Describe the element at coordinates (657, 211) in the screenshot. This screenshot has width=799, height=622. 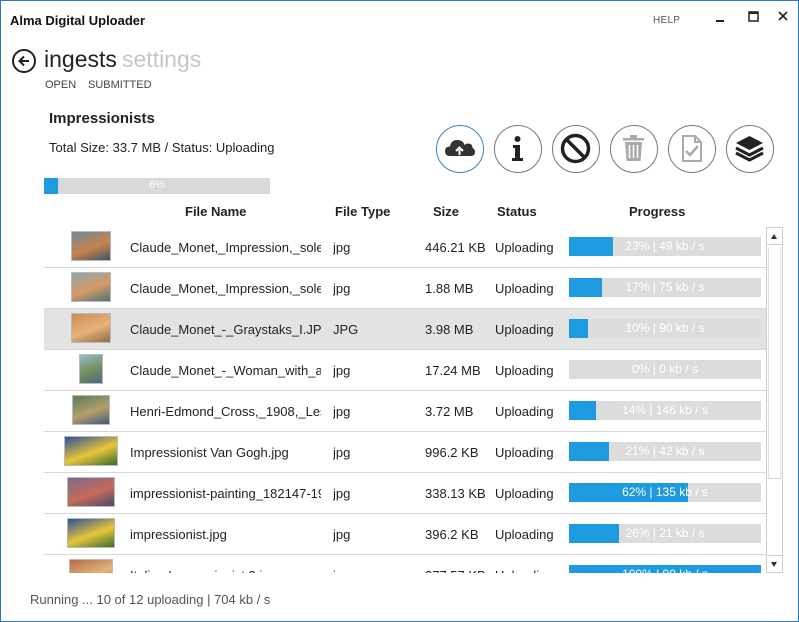
I see `column-header-progress: Progress` at that location.